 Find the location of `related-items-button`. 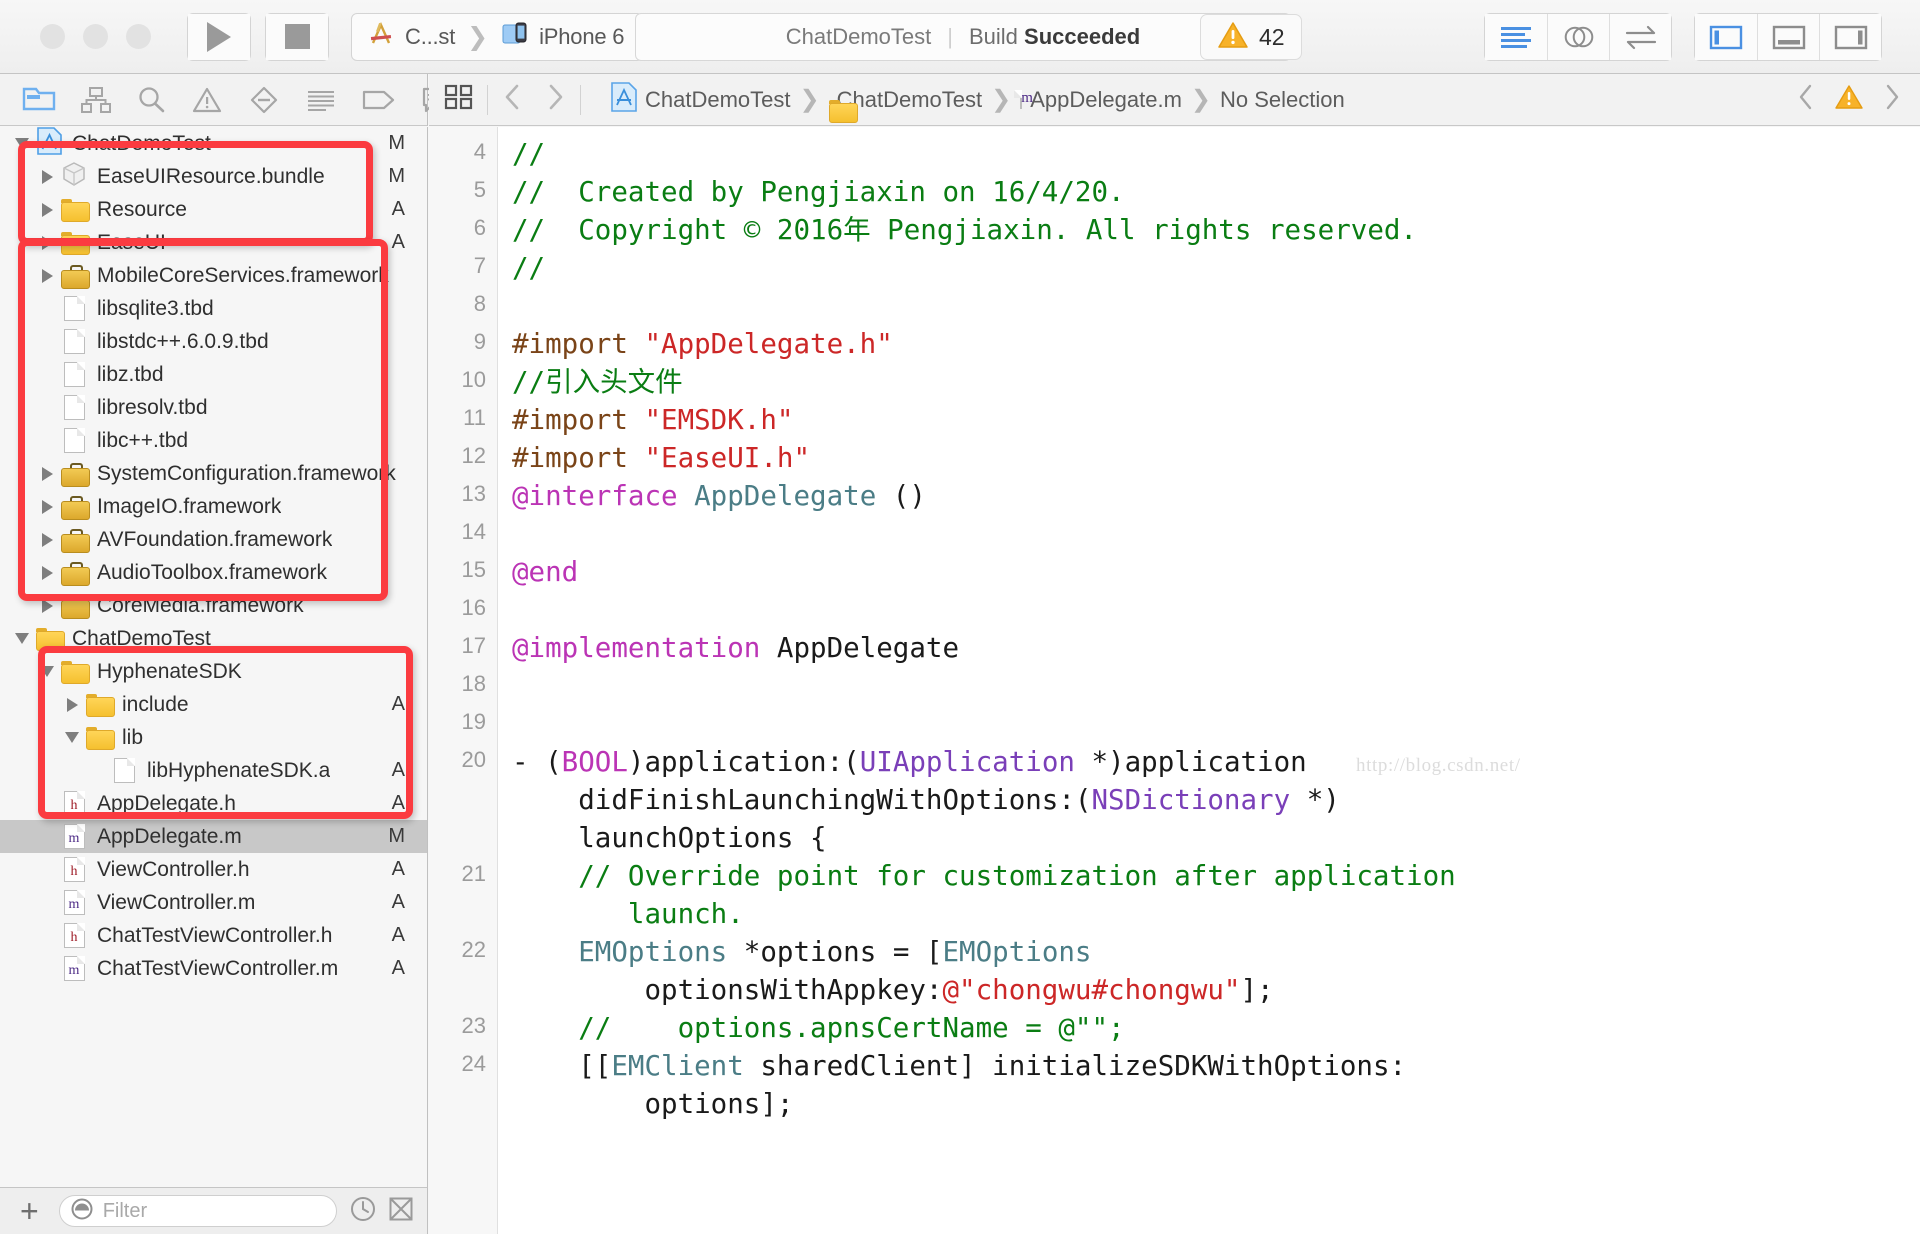

related-items-button is located at coordinates (459, 99).